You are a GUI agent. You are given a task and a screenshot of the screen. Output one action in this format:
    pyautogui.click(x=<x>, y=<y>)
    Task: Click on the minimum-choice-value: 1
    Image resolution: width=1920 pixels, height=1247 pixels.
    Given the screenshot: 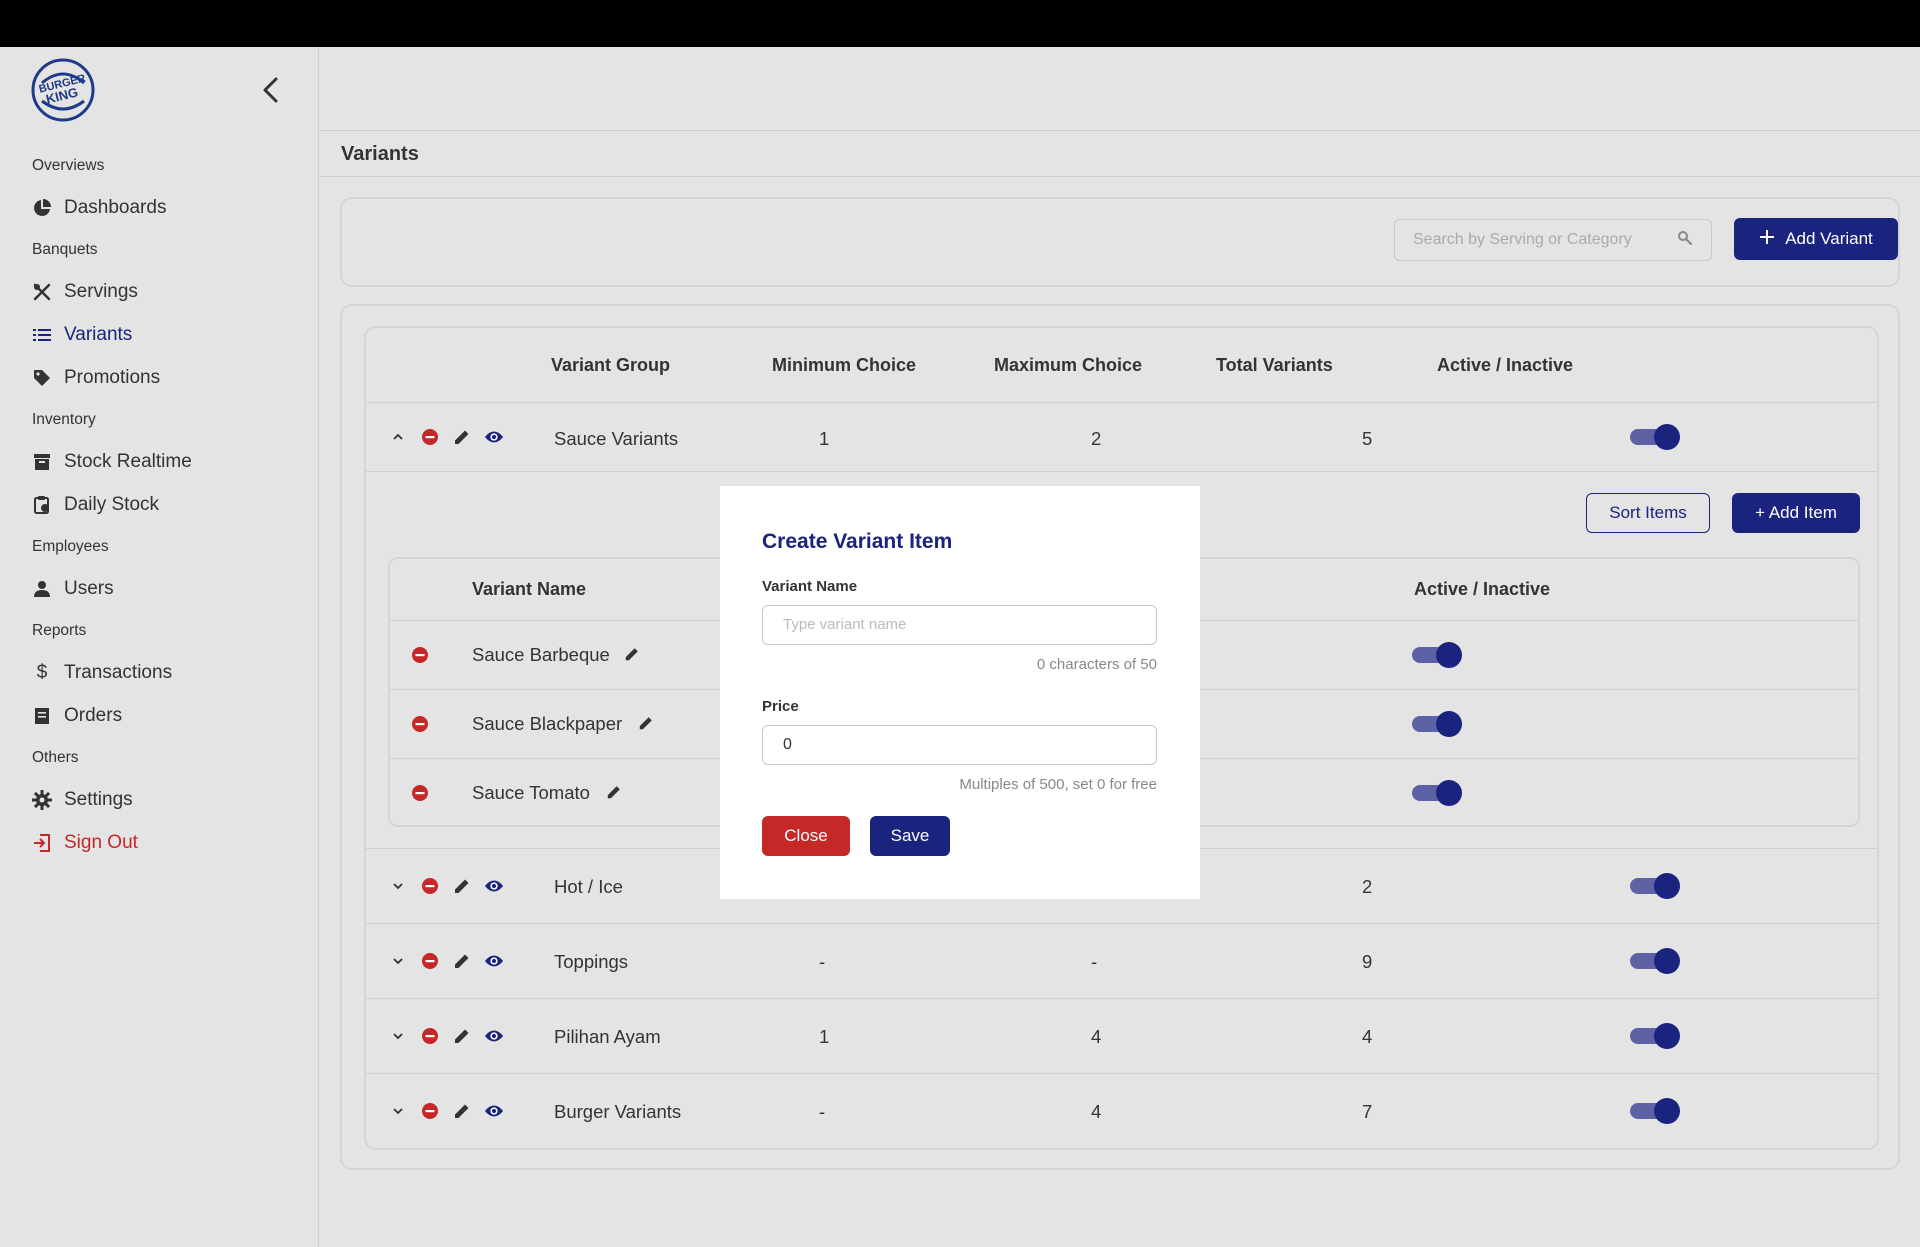 What is the action you would take?
    pyautogui.click(x=824, y=438)
    